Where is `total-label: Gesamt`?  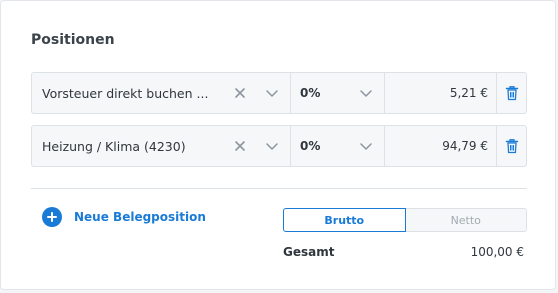
total-label: Gesamt is located at coordinates (309, 252).